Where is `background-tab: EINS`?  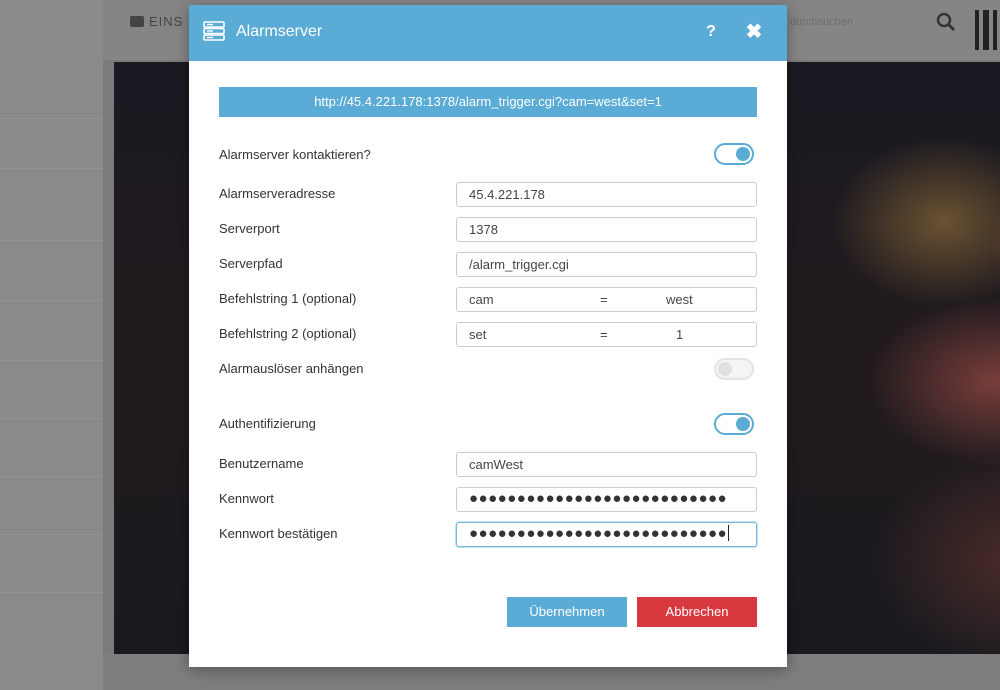
background-tab: EINS is located at coordinates (156, 21).